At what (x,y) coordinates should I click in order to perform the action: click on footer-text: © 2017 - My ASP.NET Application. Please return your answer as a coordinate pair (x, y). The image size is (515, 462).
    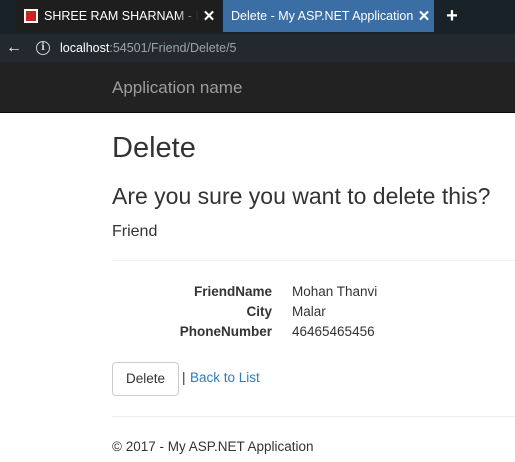
    Looking at the image, I should click on (213, 446).